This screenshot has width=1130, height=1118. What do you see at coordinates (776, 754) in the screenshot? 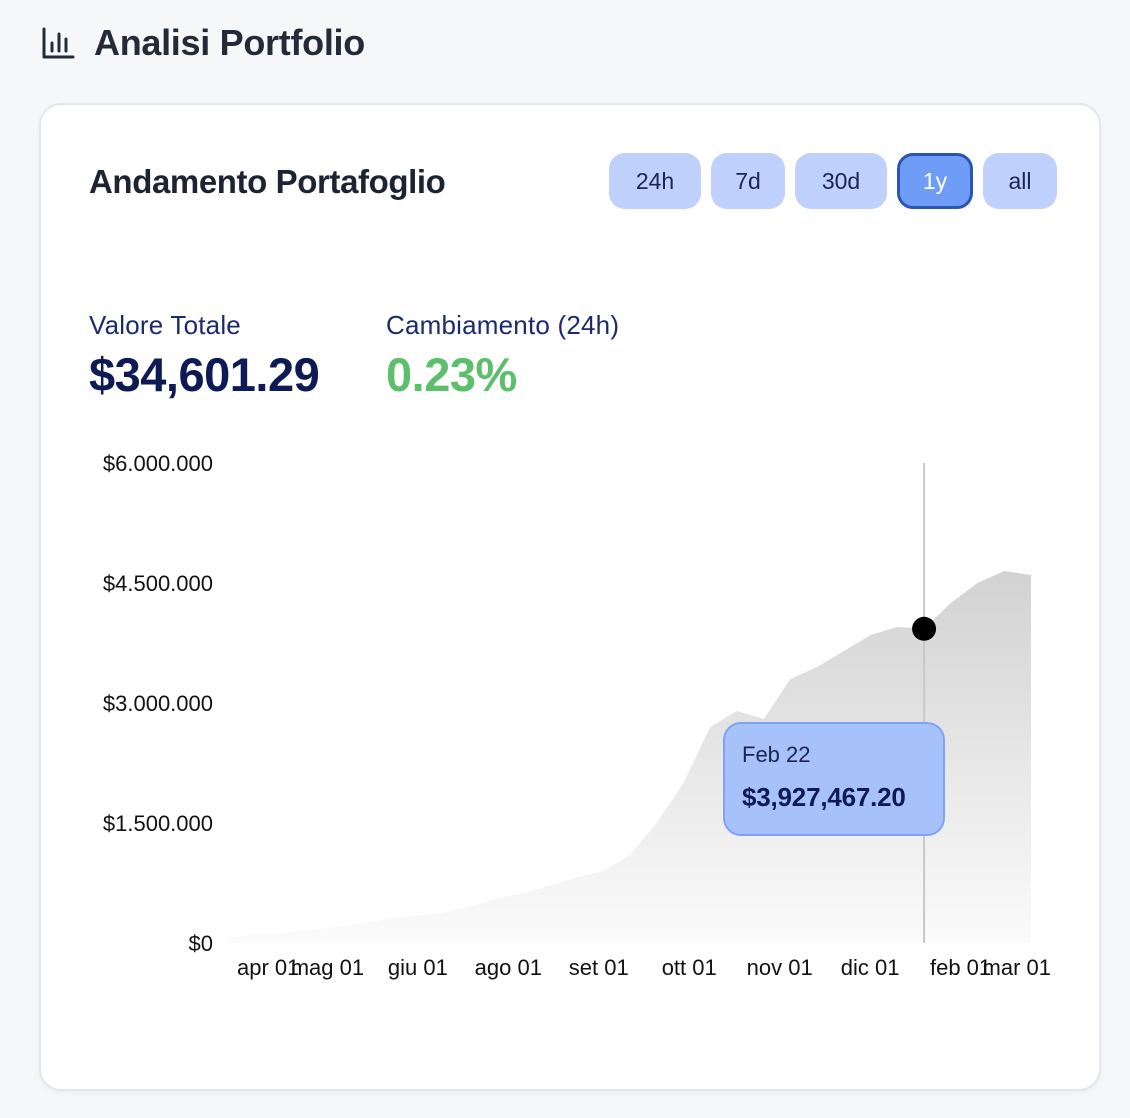
I see `tooltip-date: Feb 22` at bounding box center [776, 754].